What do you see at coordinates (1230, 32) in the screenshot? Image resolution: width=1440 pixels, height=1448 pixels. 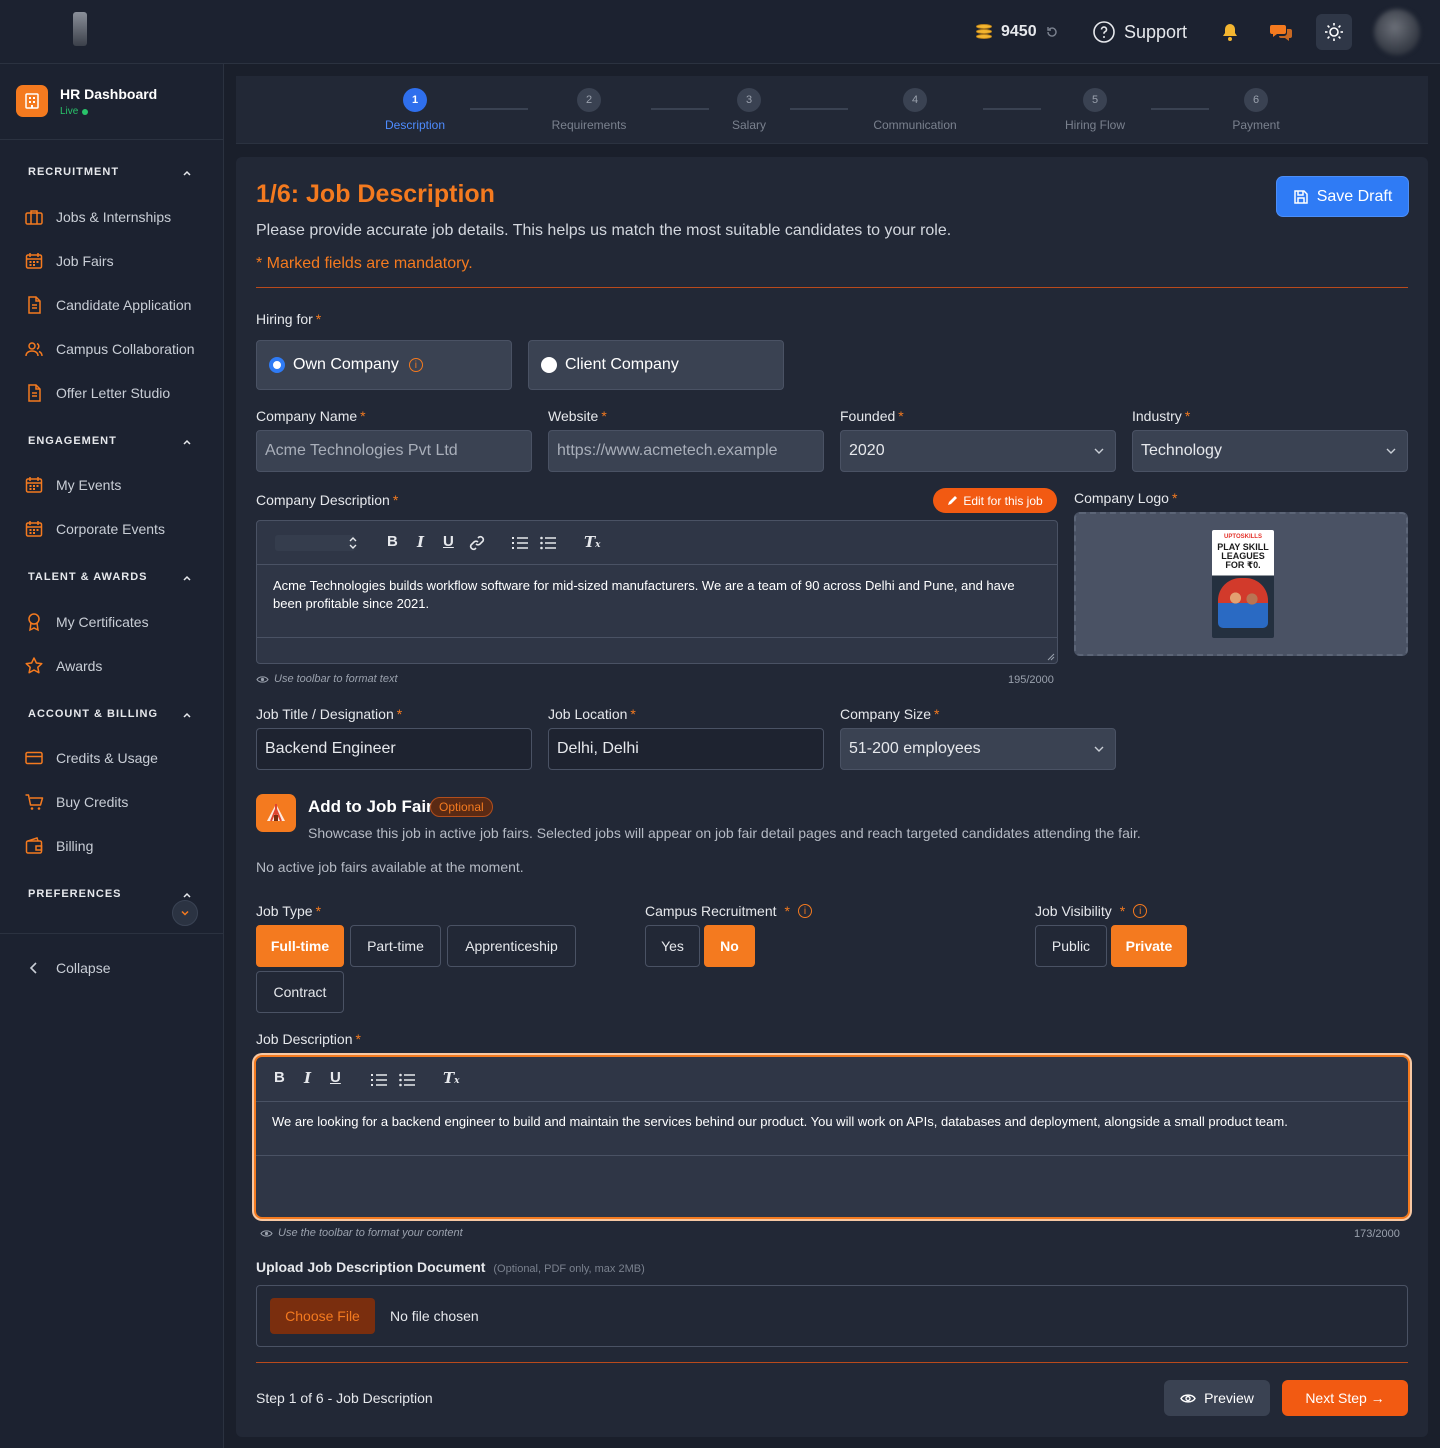 I see `bell-icon` at bounding box center [1230, 32].